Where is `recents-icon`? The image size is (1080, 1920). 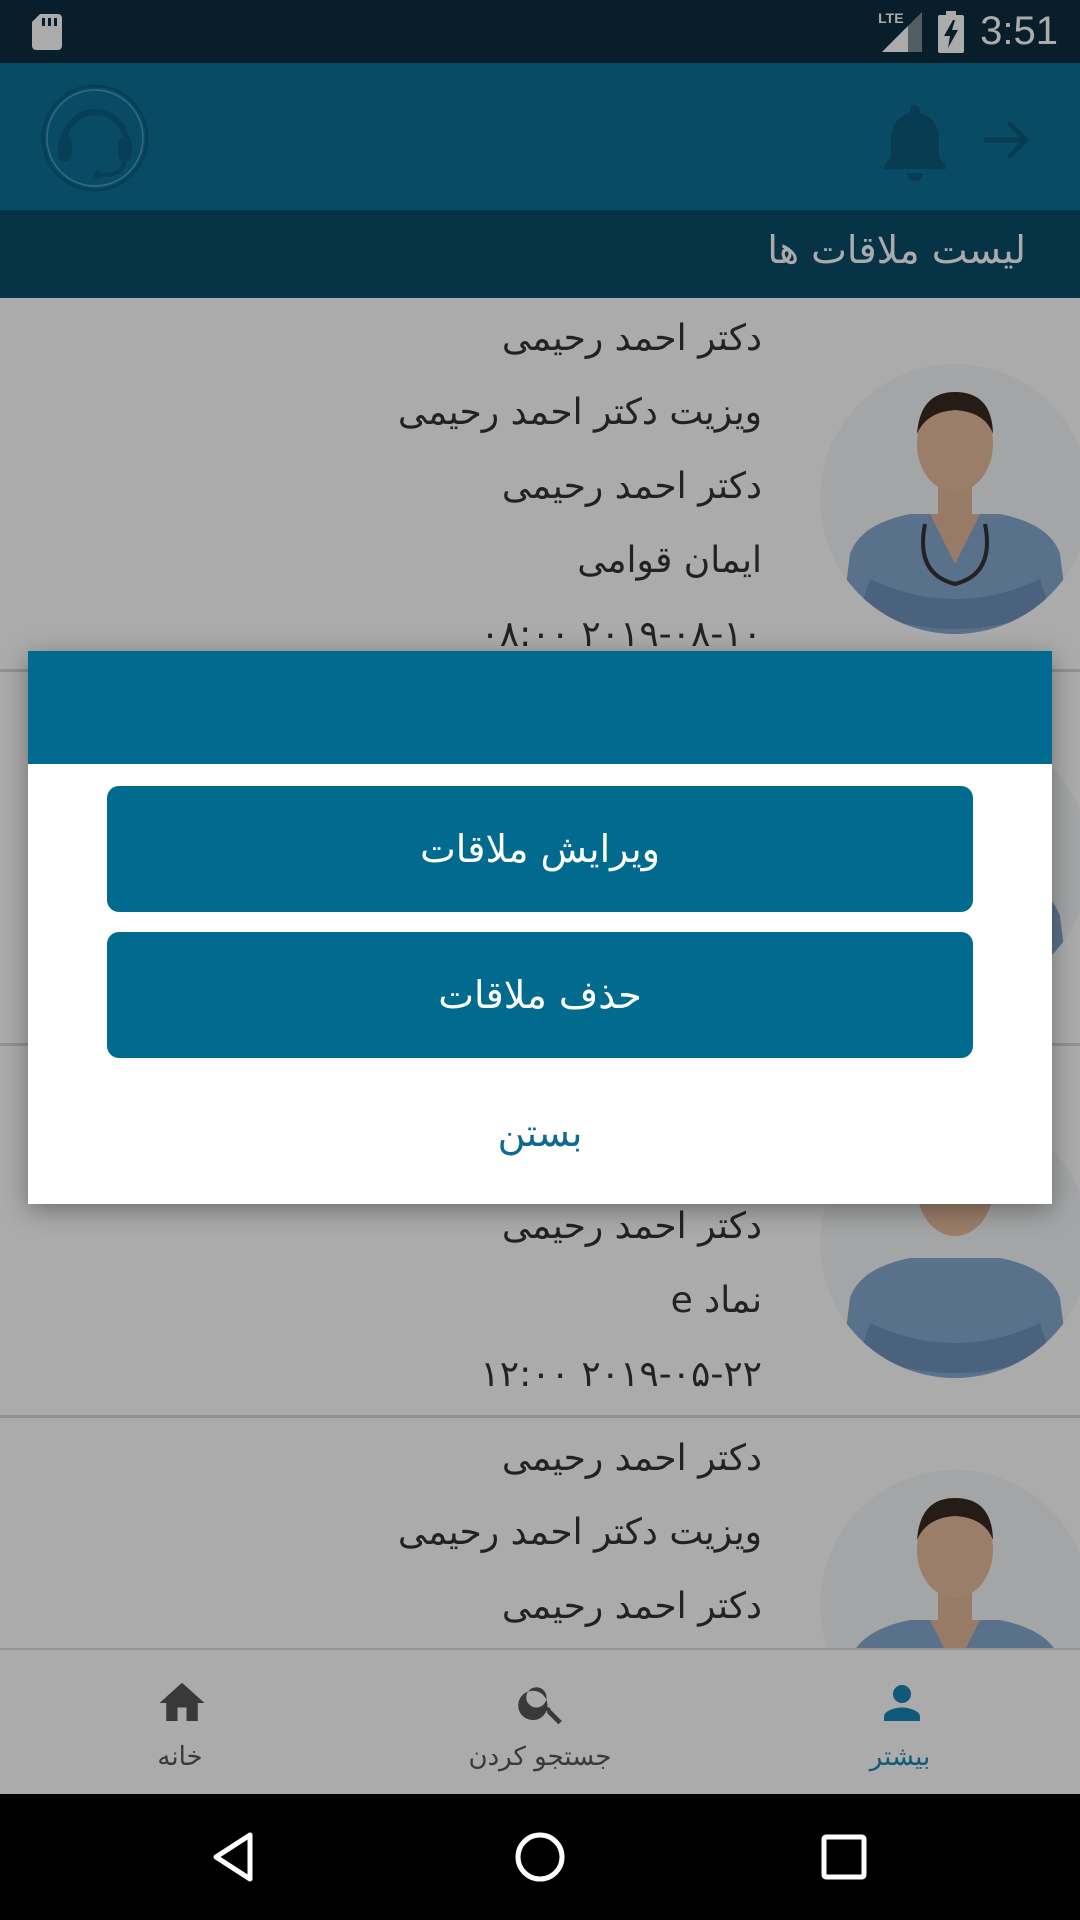 recents-icon is located at coordinates (844, 1857).